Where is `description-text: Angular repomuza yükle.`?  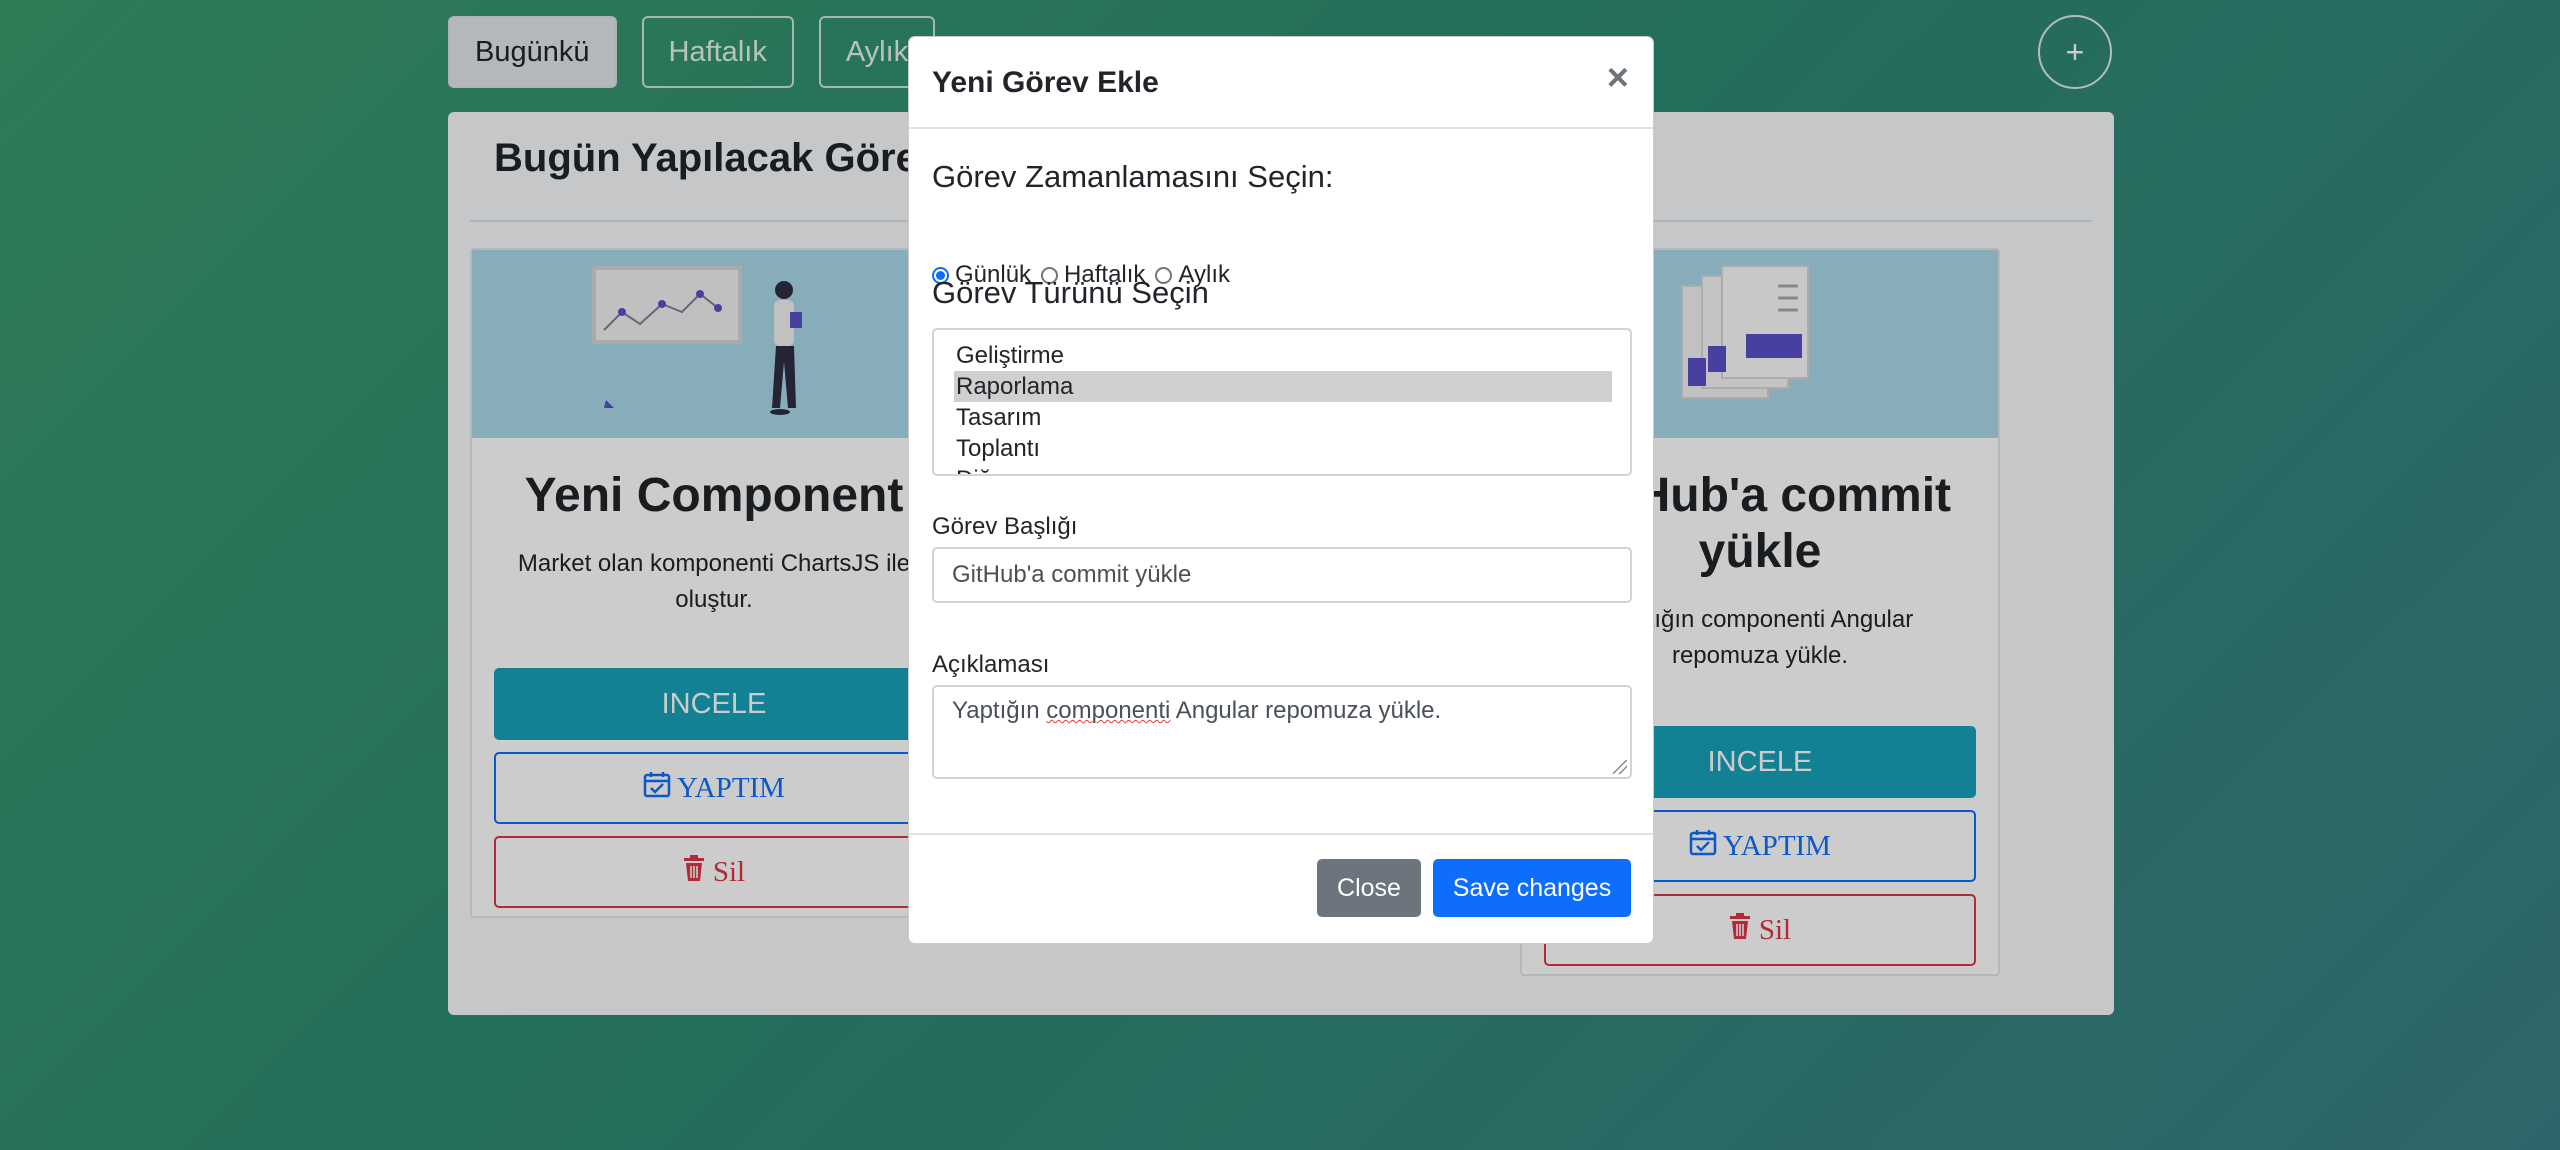
description-text: Angular repomuza yükle. is located at coordinates (1306, 710).